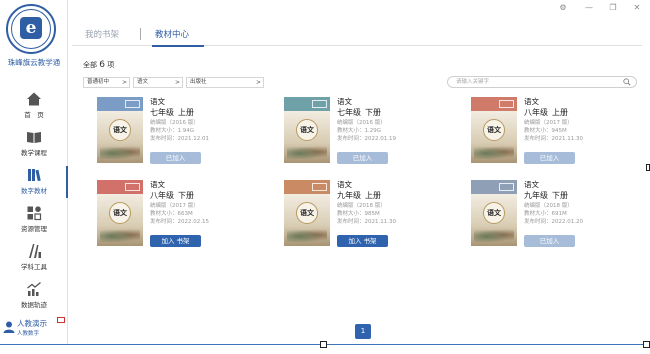  Describe the element at coordinates (98, 82) in the screenshot. I see `filter-value: 普通初中` at that location.